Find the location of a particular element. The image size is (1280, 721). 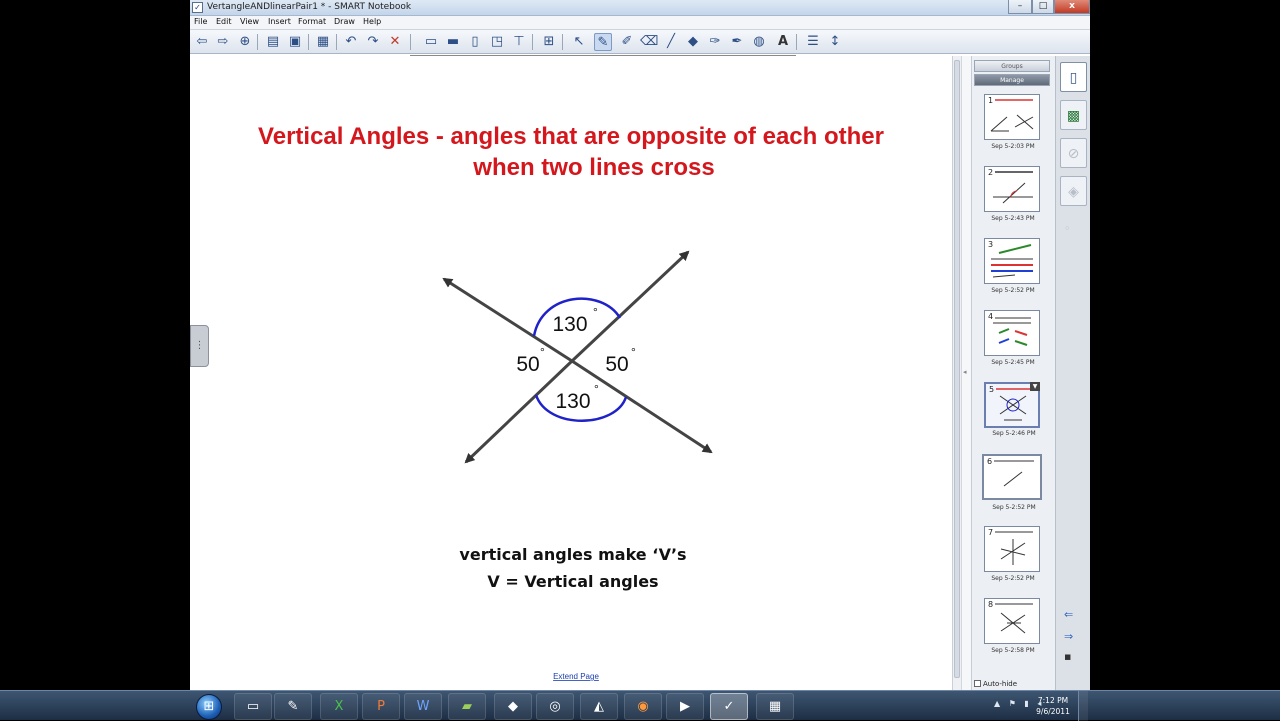

powerpoint-icon: P is located at coordinates (381, 706).